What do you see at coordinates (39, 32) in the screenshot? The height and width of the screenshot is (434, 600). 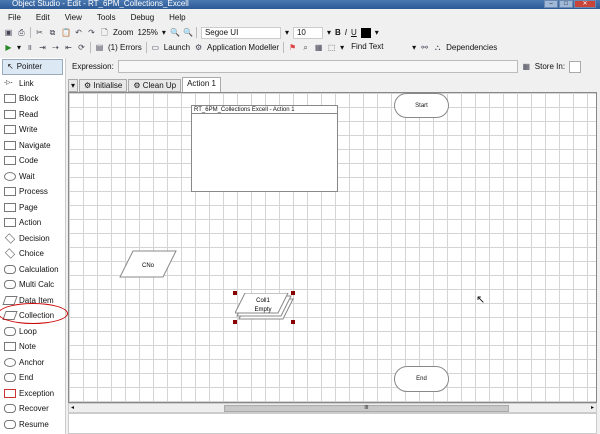 I see `cut-icon: ✂` at bounding box center [39, 32].